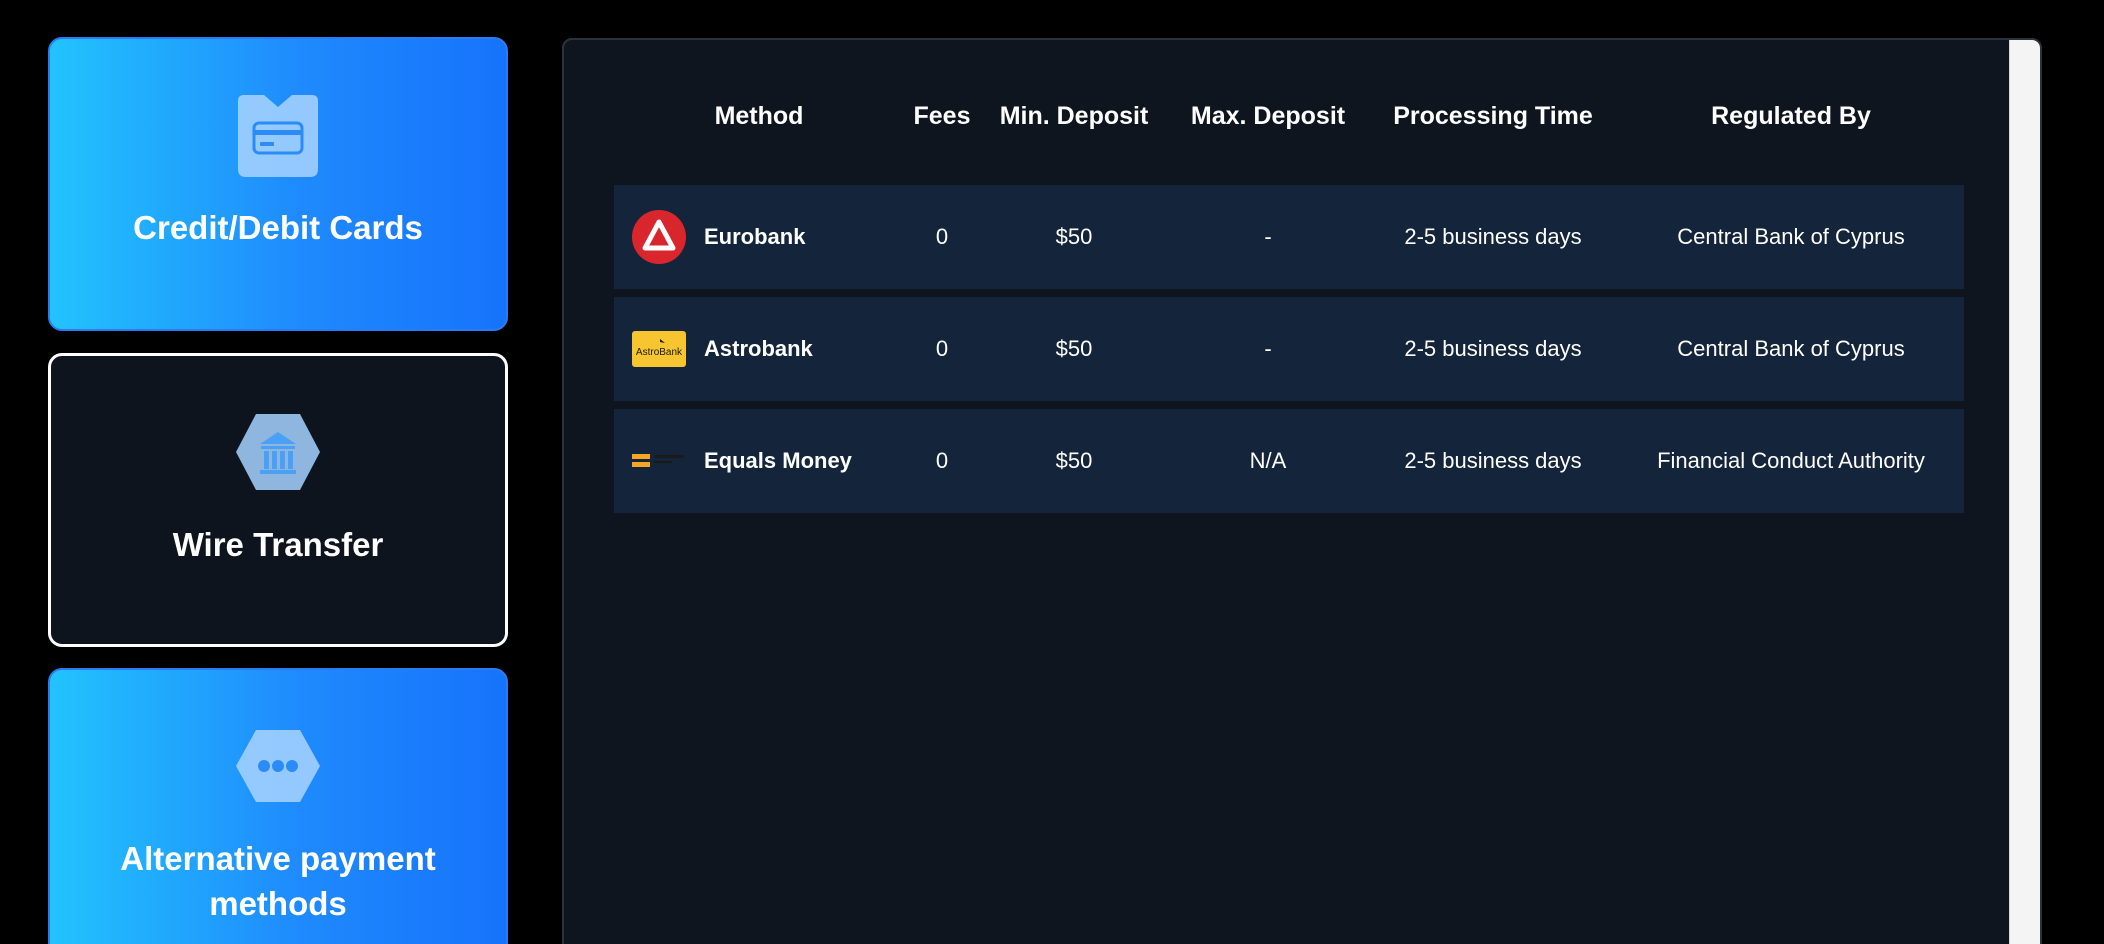 The image size is (2104, 944). I want to click on category-card-wire-transfer: Wire Transfer, so click(278, 500).